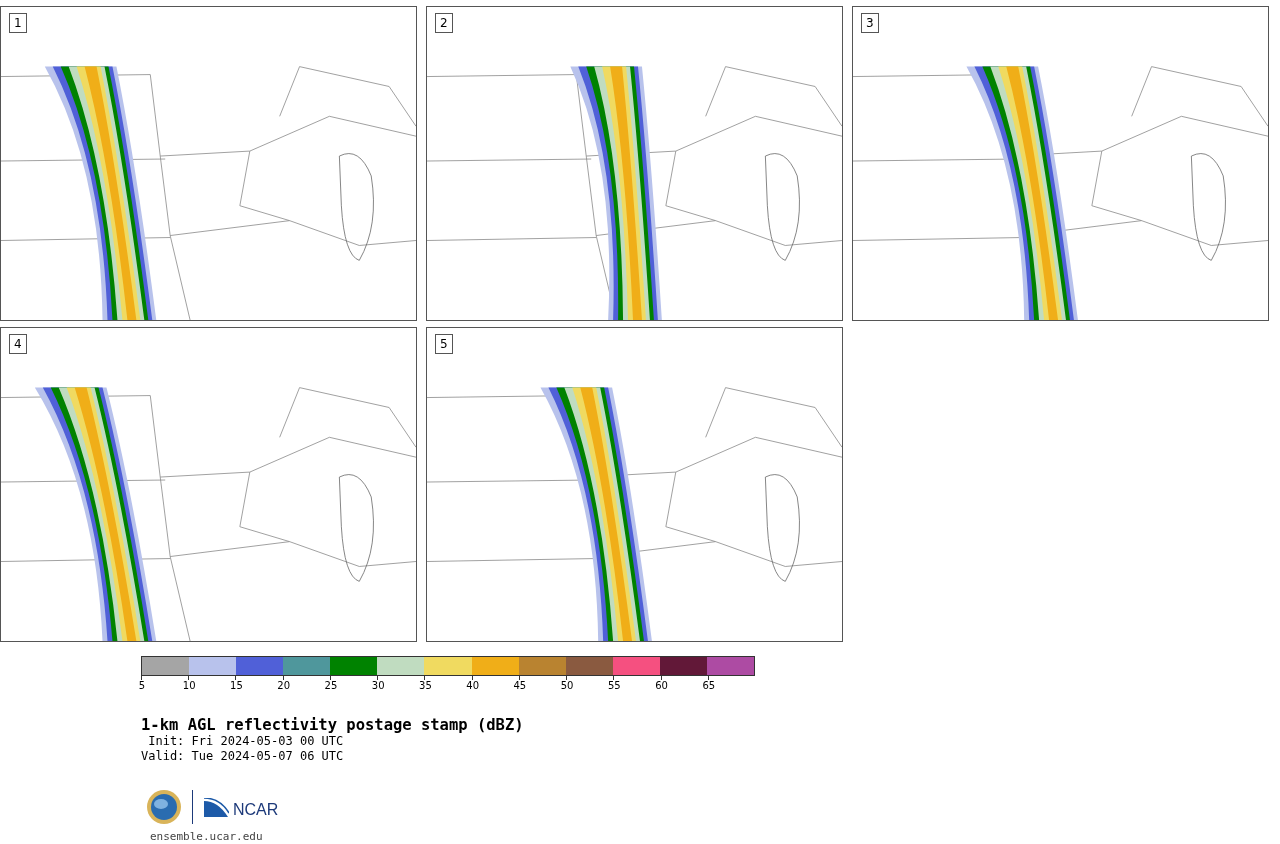  I want to click on swoosh-logo-icon, so click(216, 808).